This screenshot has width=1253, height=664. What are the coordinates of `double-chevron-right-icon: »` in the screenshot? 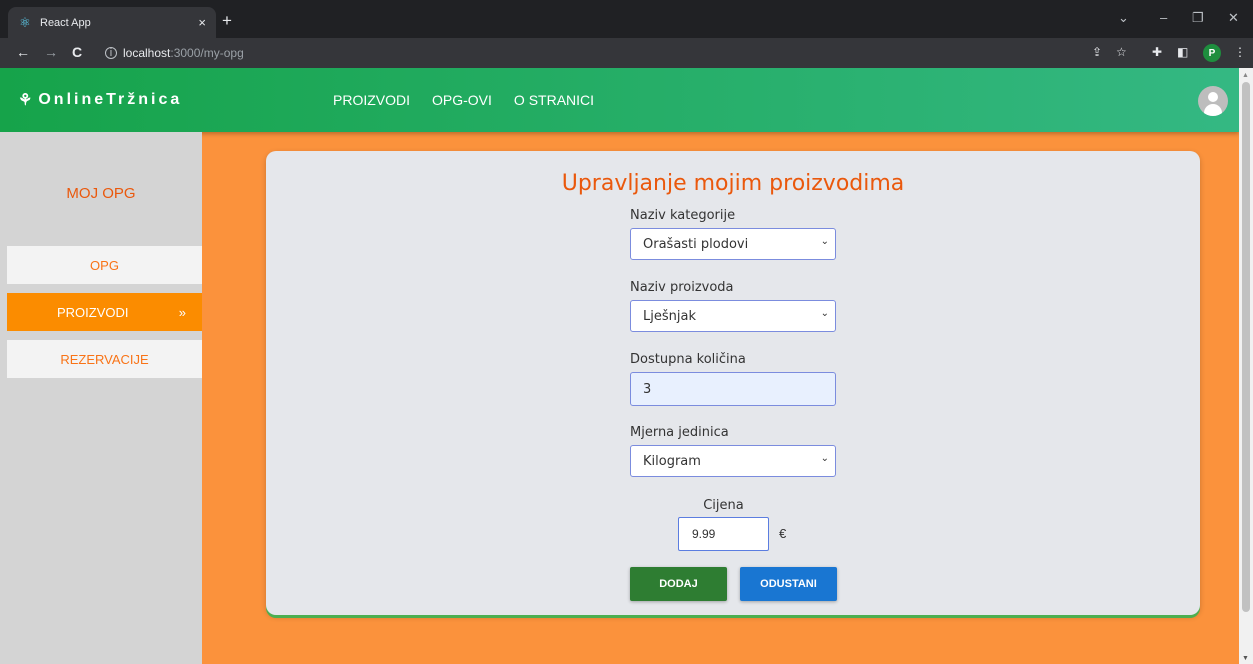 It's located at (182, 312).